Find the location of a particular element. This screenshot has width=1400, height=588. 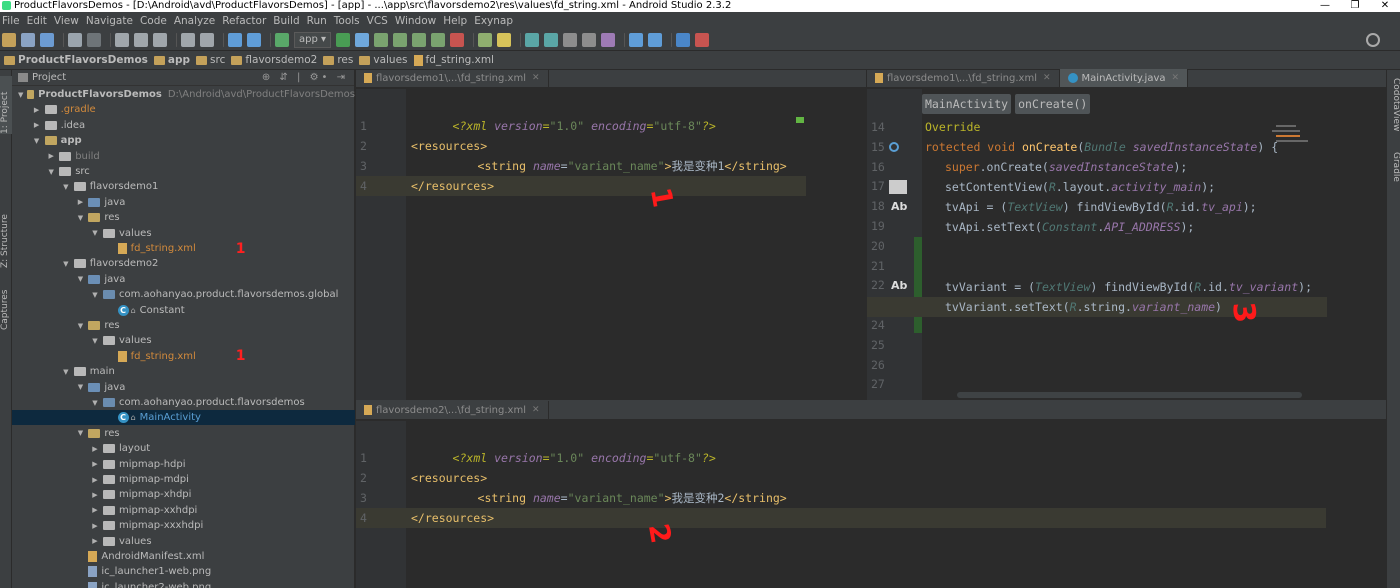

tree-item: C ⌂ MainActivity is located at coordinates (183, 418).